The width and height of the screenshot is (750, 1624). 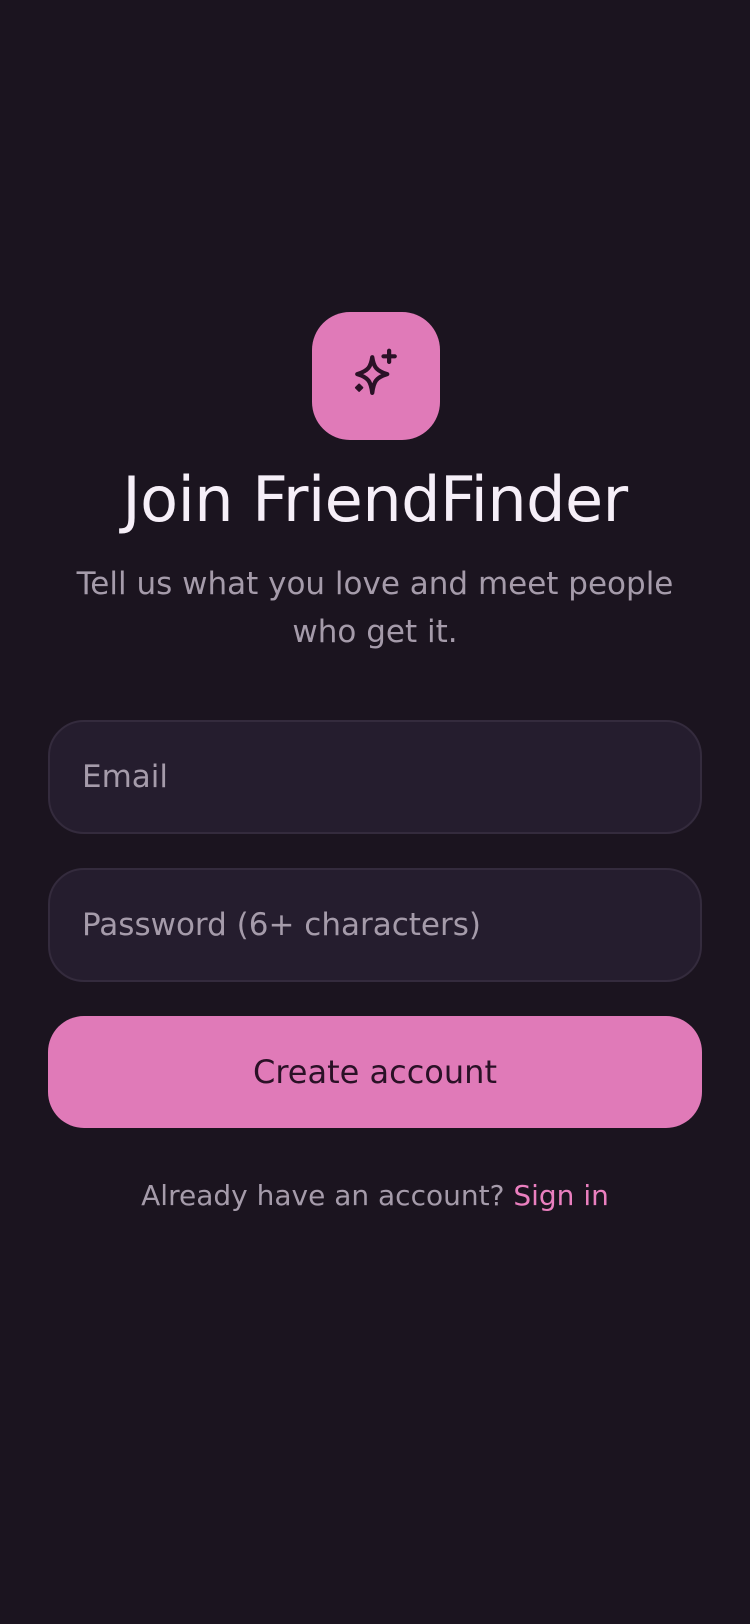 I want to click on password-field-container, so click(x=375, y=925).